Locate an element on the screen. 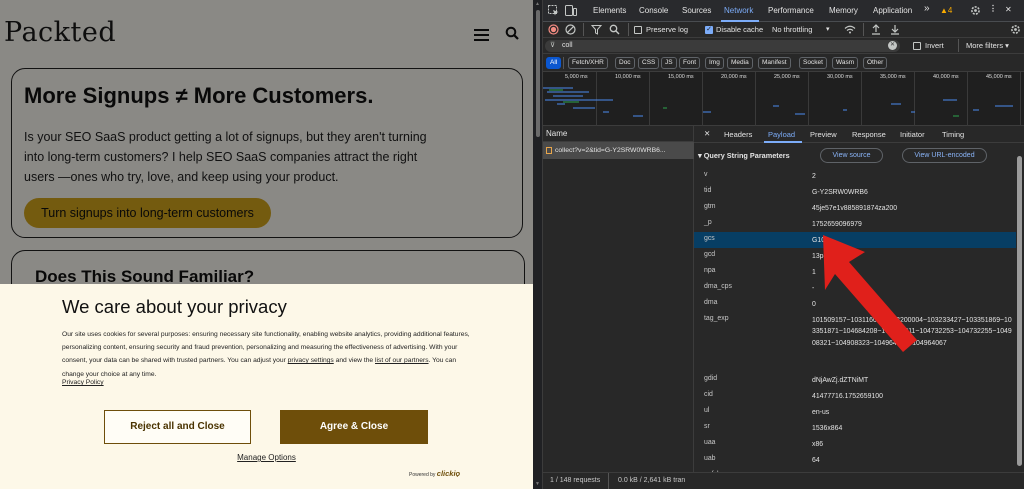  param-key: gtm is located at coordinates (710, 206).